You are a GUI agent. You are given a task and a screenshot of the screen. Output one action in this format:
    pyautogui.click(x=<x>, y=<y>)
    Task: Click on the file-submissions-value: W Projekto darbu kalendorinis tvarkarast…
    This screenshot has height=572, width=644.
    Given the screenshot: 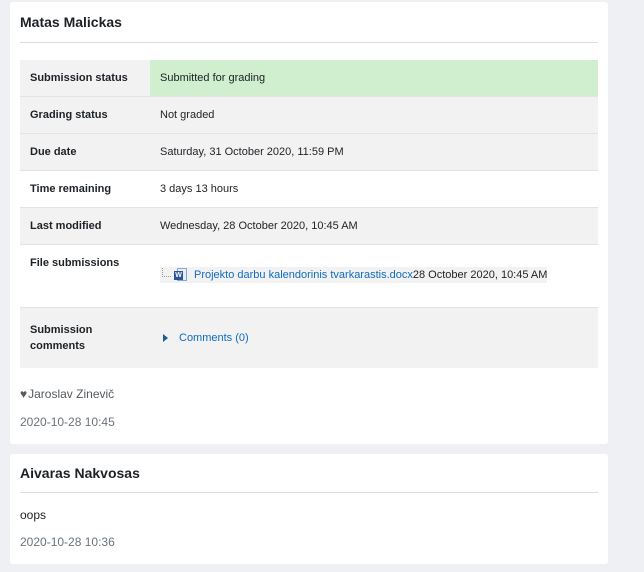 What is the action you would take?
    pyautogui.click(x=374, y=276)
    